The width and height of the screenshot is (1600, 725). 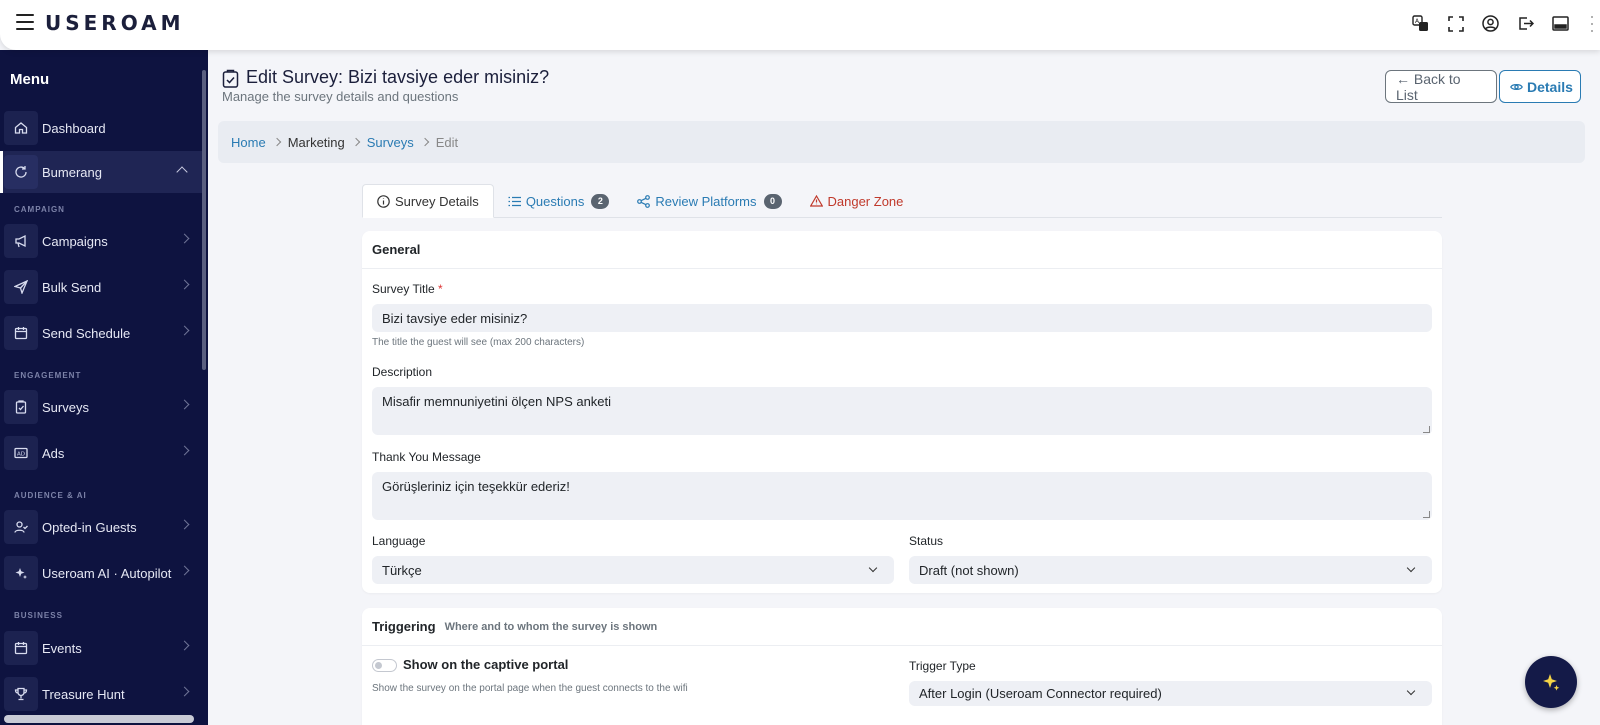 I want to click on hamburger-menu-icon, so click(x=25, y=22).